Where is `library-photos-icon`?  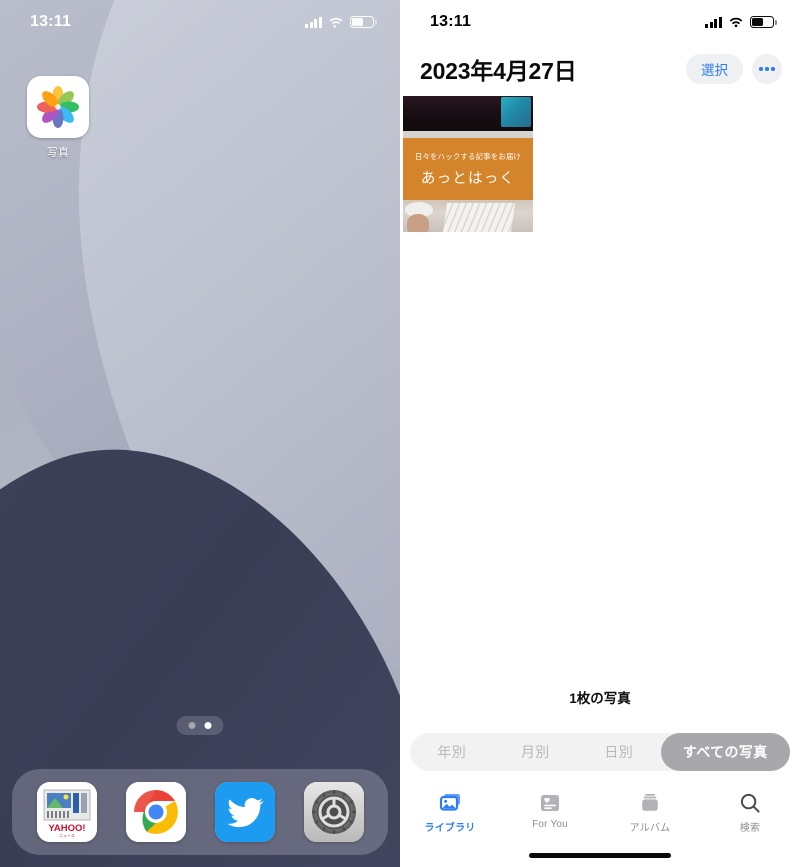
library-photos-icon is located at coordinates (450, 803).